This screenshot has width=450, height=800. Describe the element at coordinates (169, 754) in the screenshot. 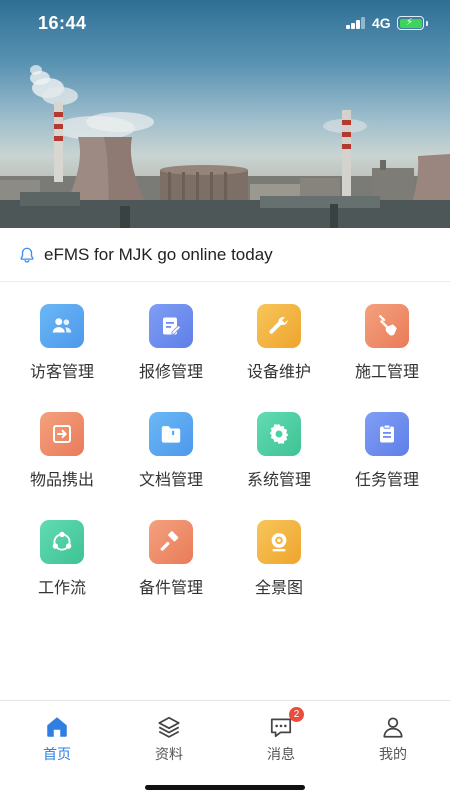

I see `tab-label: 资料` at that location.